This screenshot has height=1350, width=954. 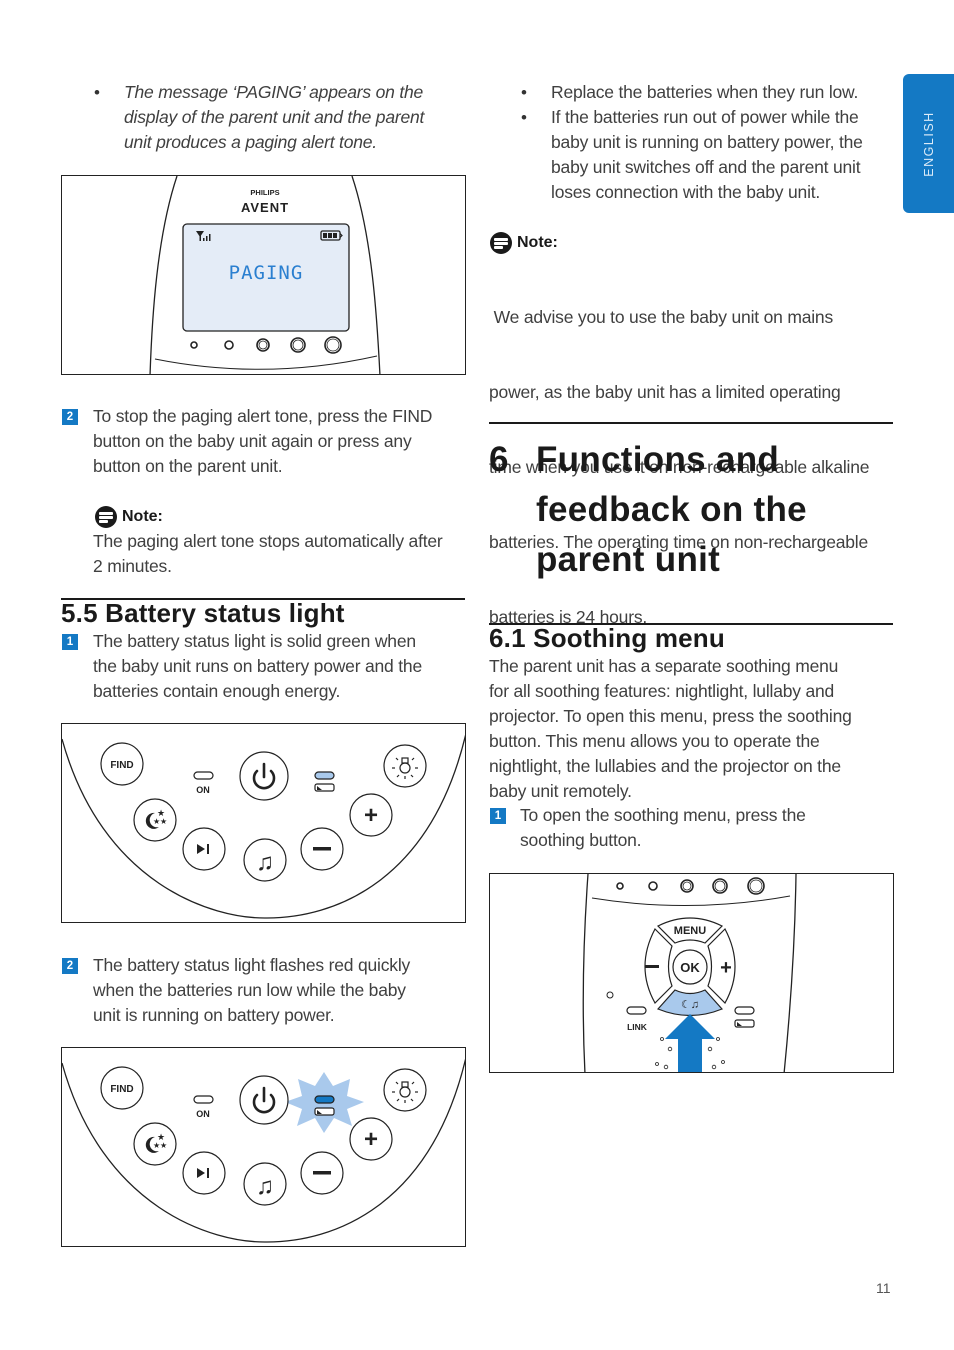 I want to click on figure-soothing-button: MENU + OK ☾♫ LINK, so click(x=691, y=973).